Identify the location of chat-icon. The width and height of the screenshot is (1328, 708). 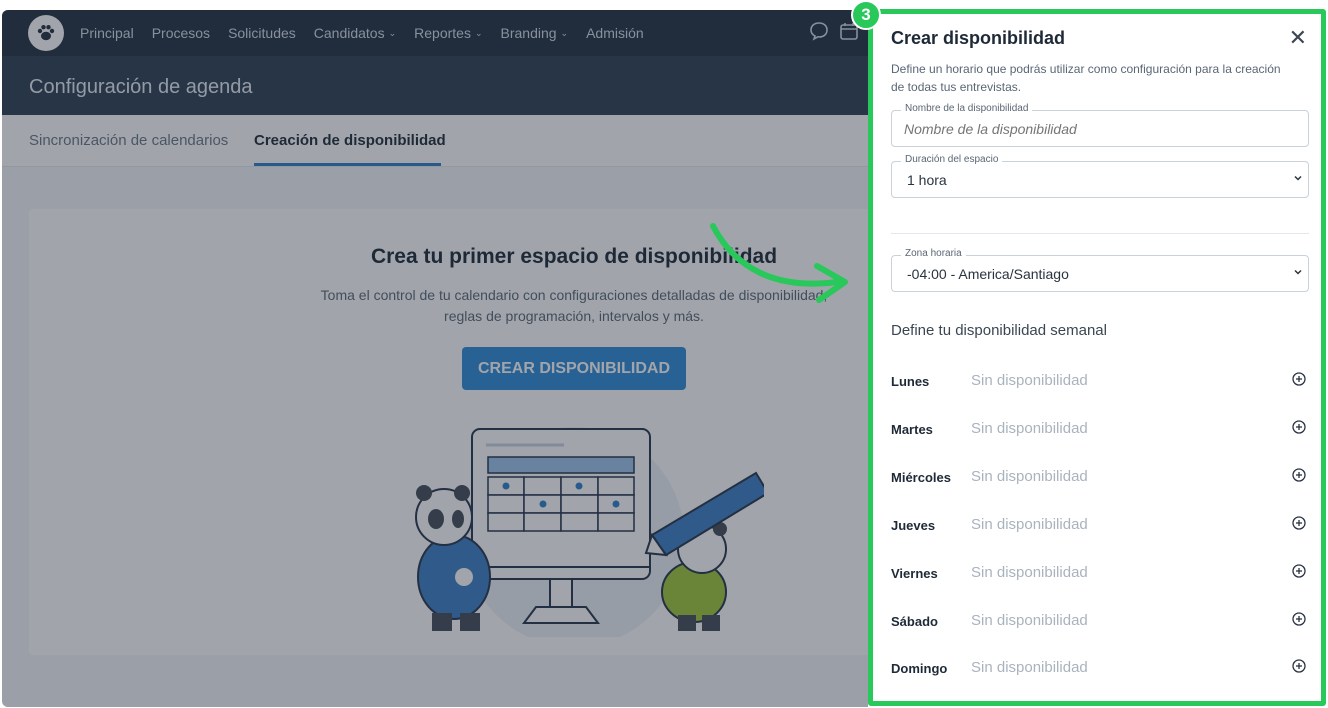
(819, 31).